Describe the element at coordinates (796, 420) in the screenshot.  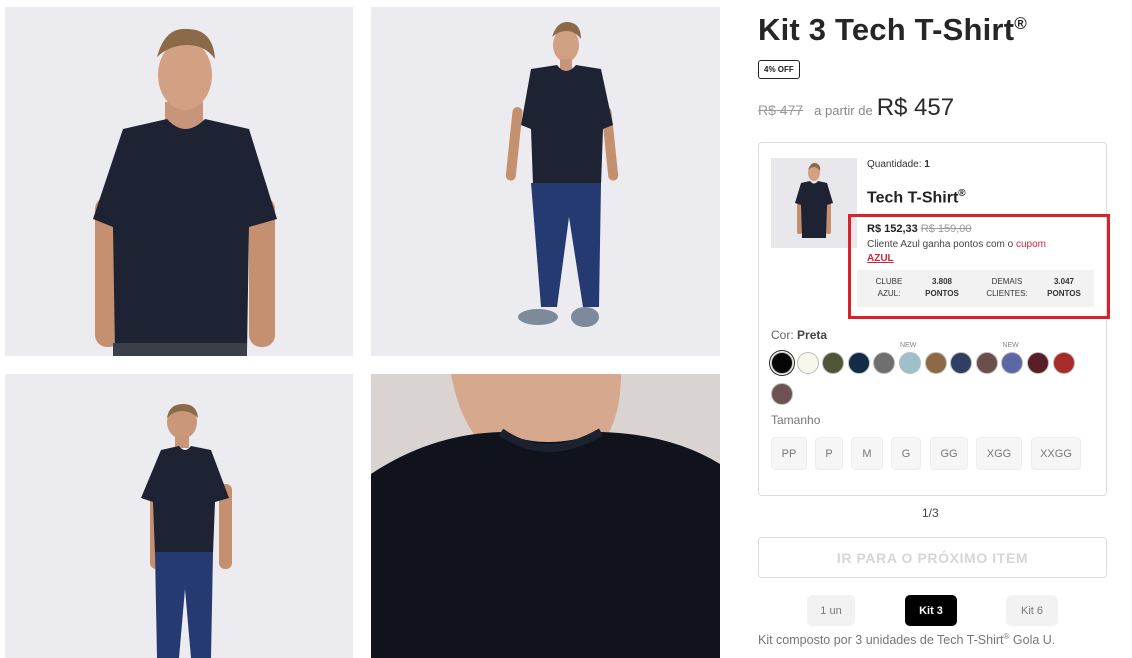
I see `size-label: Tamanho` at that location.